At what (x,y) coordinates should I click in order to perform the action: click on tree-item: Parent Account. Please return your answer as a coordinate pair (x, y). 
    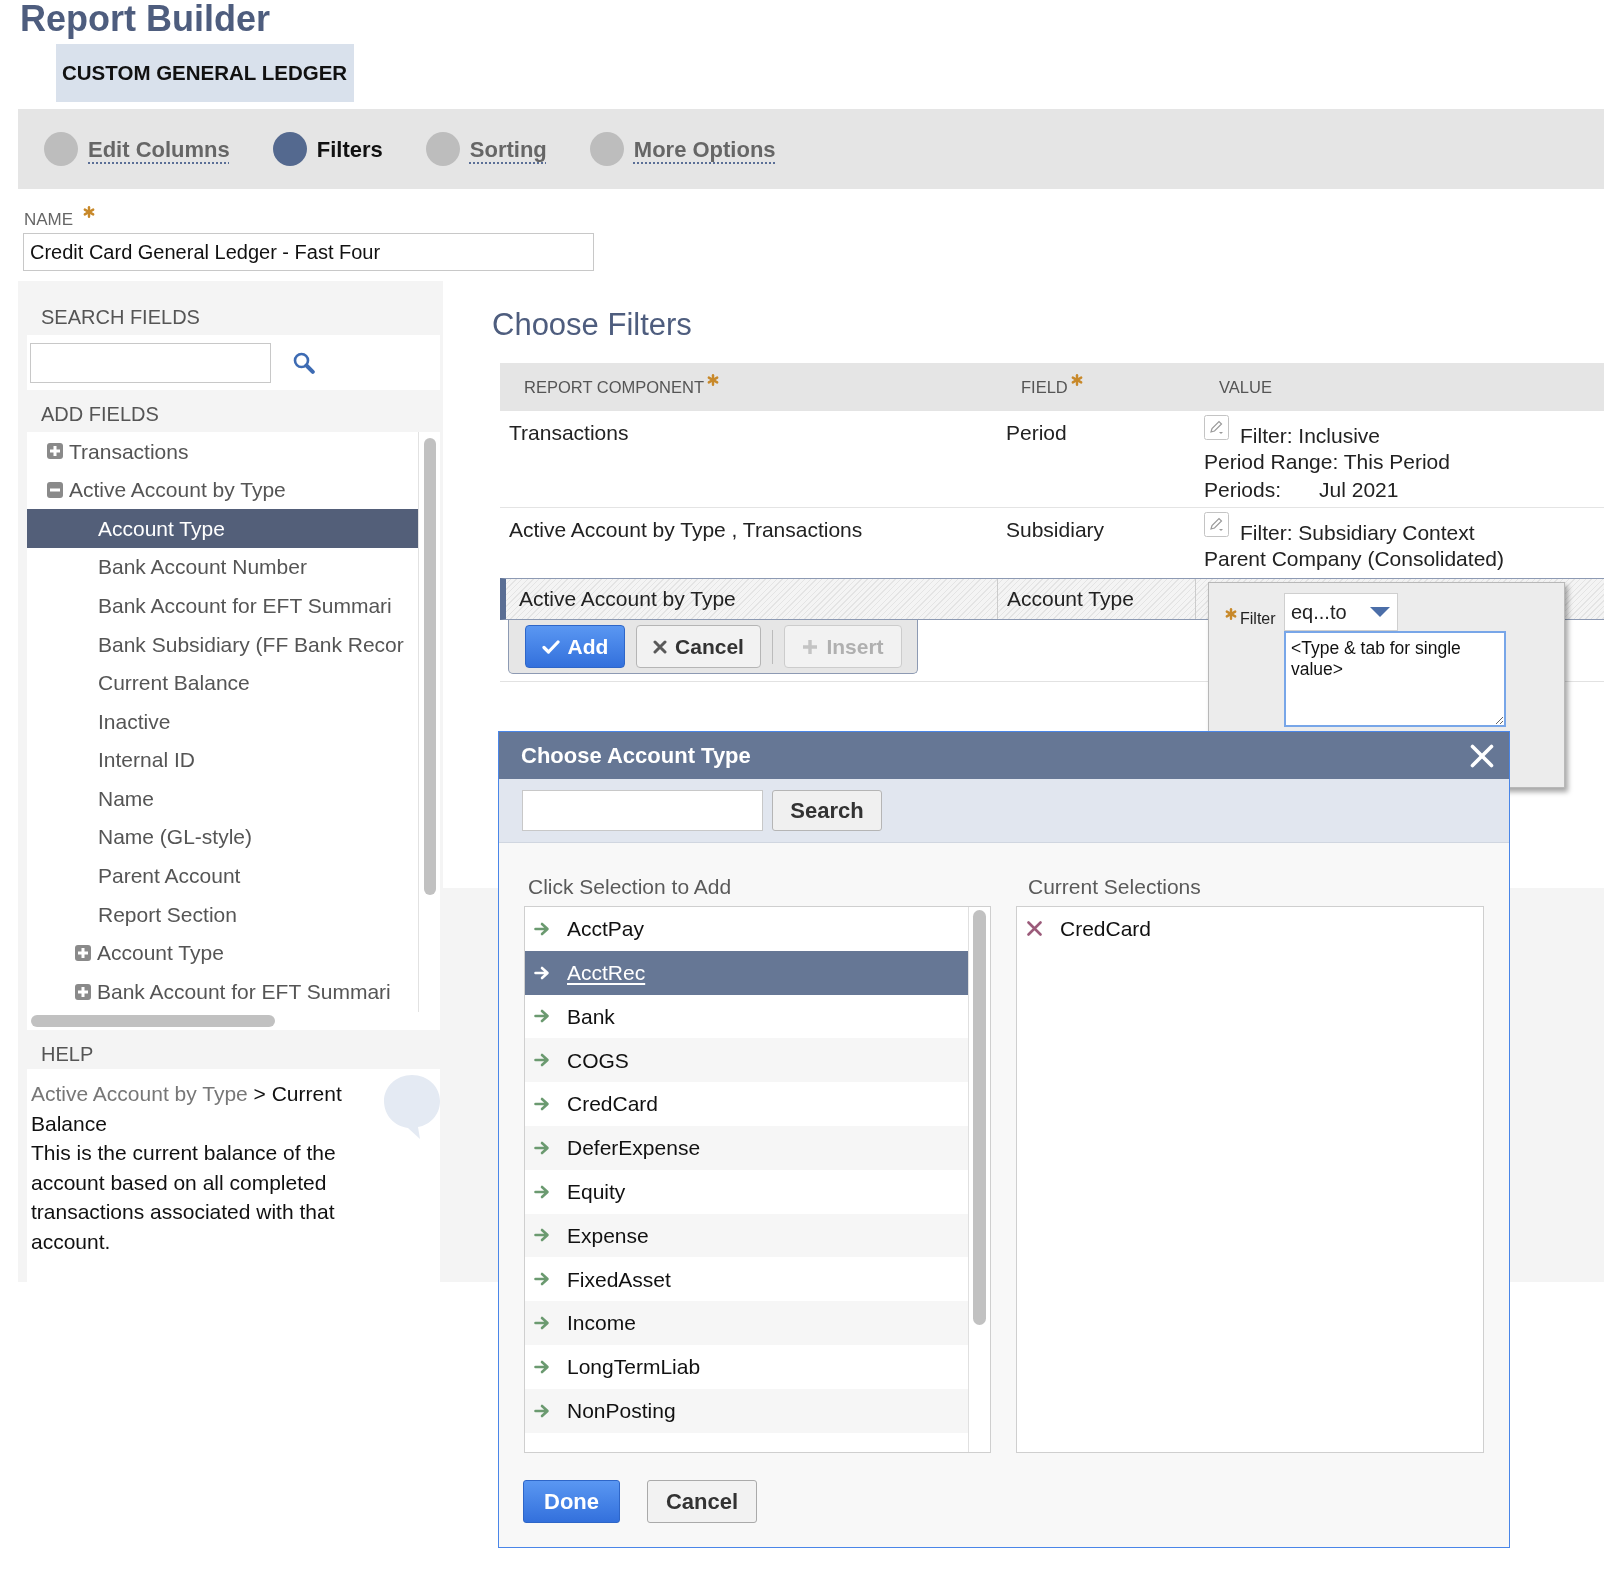
    Looking at the image, I should click on (222, 876).